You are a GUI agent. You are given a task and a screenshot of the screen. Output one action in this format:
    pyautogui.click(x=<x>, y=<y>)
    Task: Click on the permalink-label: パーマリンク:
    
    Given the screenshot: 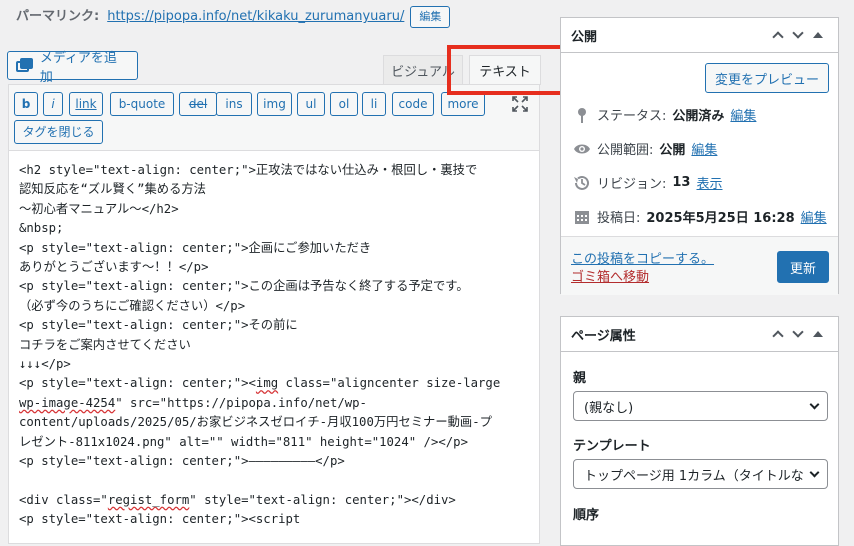 What is the action you would take?
    pyautogui.click(x=58, y=16)
    